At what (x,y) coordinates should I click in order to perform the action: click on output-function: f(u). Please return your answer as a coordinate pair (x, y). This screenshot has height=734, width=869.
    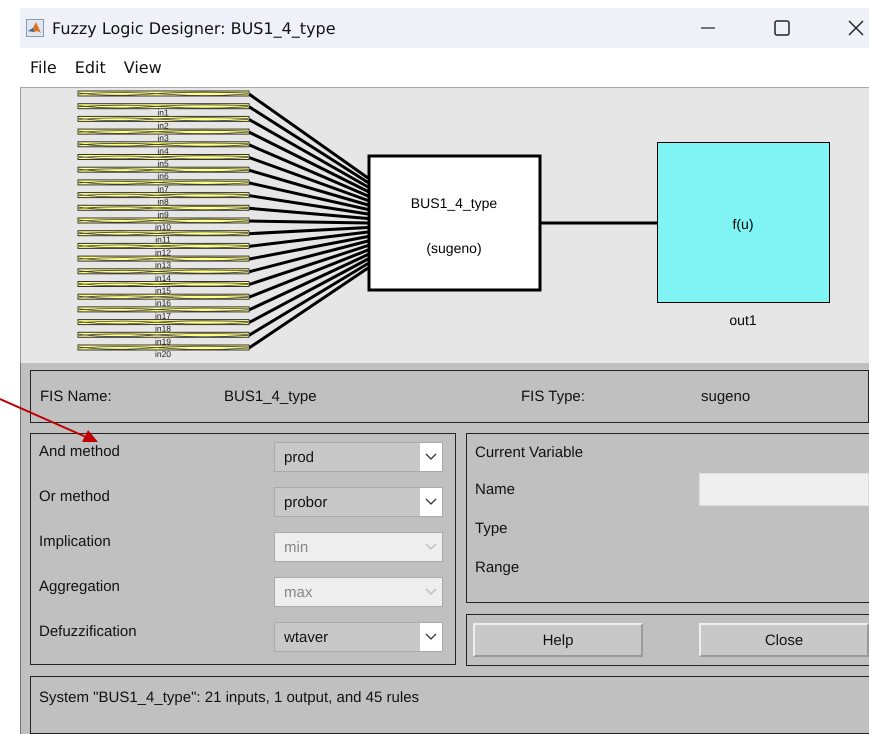
    Looking at the image, I should click on (743, 224).